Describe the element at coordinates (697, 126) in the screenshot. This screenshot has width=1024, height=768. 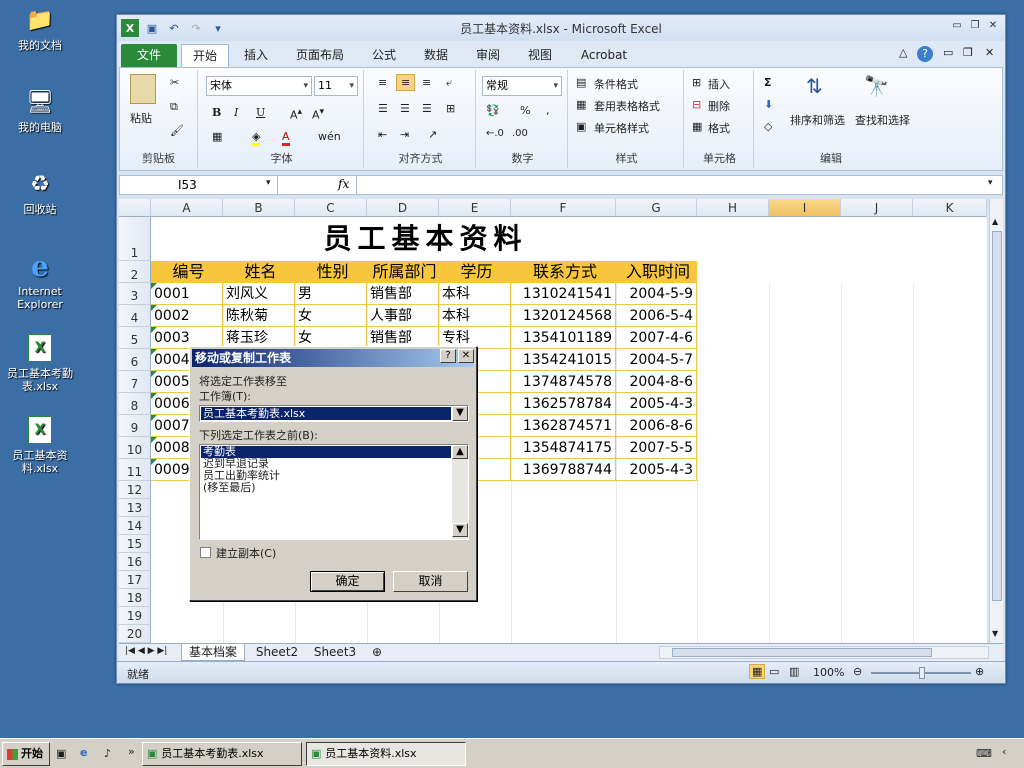
I see `format-cells-icon: ▦` at that location.